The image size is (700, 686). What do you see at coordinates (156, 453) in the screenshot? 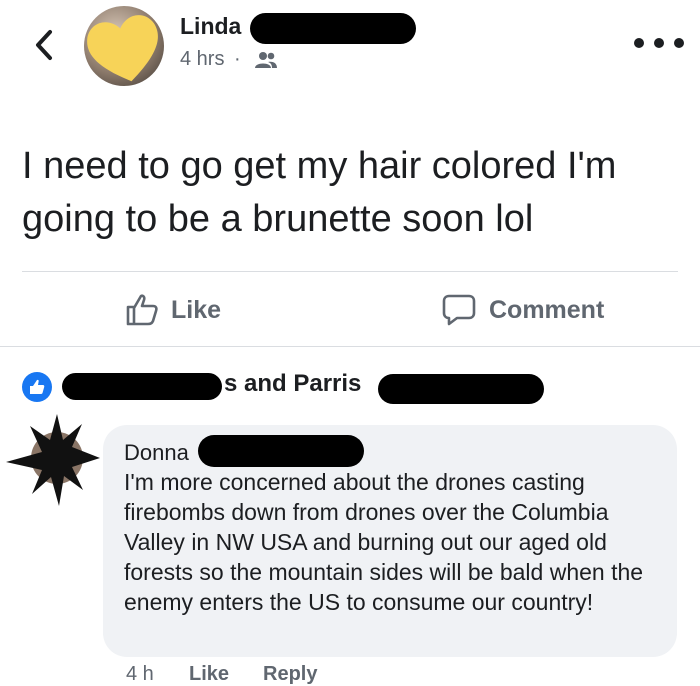
I see `commenter-name: Donna` at bounding box center [156, 453].